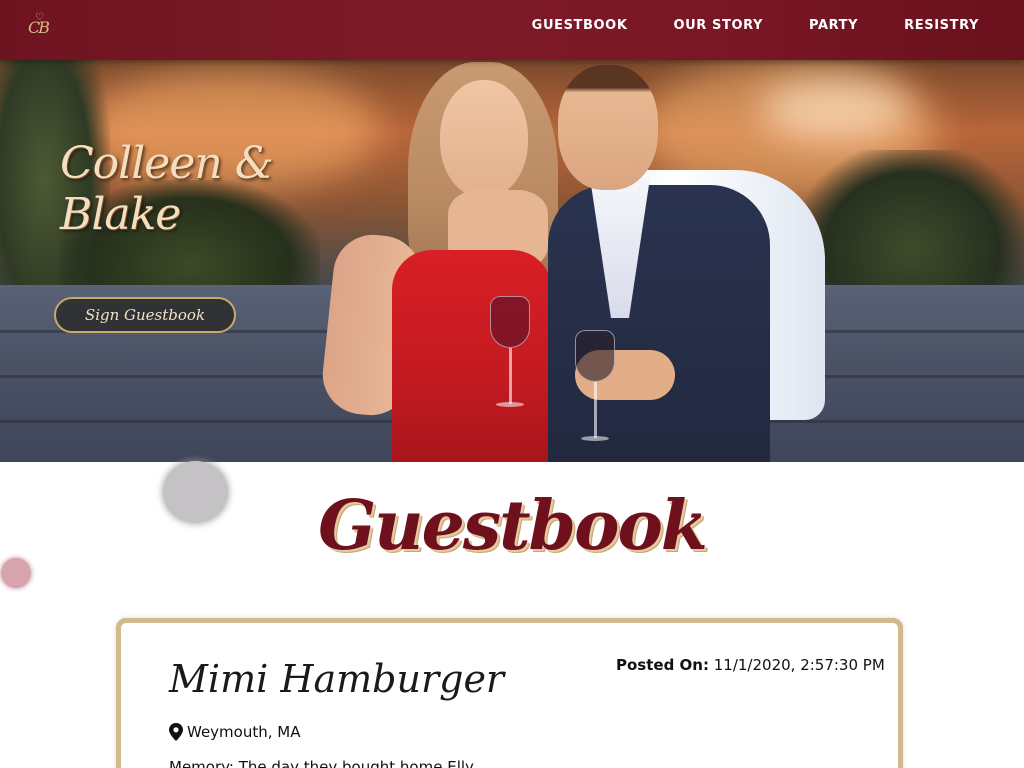 This screenshot has height=768, width=1024. Describe the element at coordinates (484, 139) in the screenshot. I see `couple-photo-woman-face` at that location.